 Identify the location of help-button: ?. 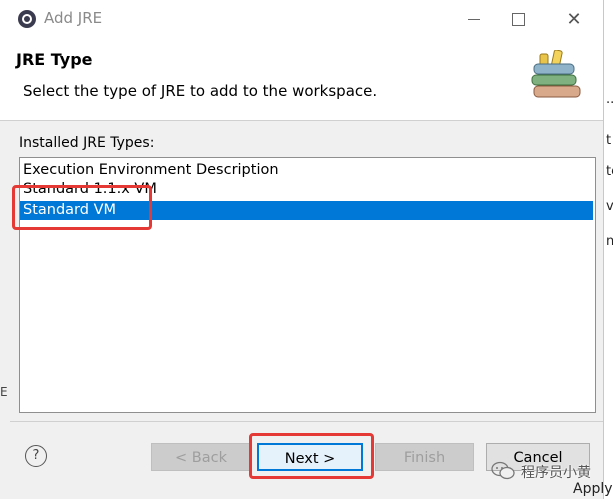
(36, 456).